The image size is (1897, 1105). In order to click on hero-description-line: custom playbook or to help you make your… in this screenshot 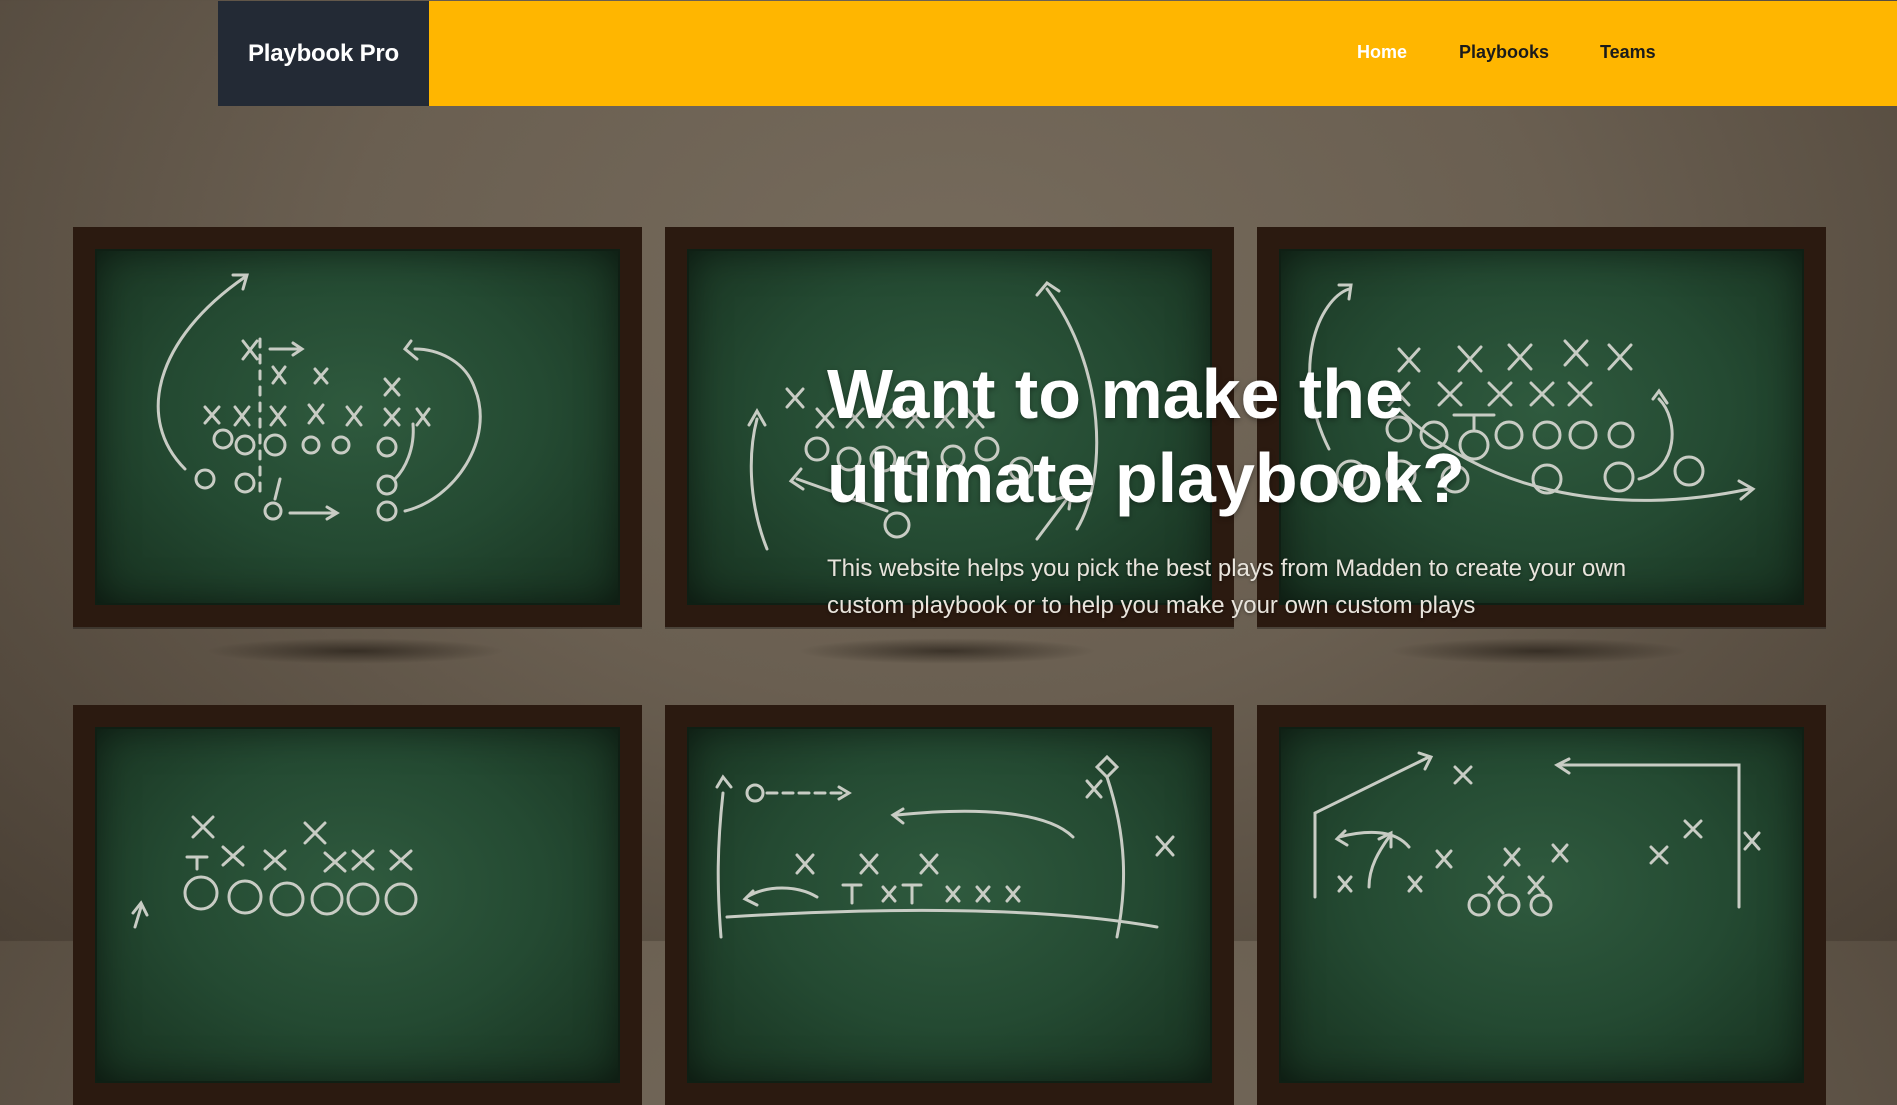, I will do `click(1151, 605)`.